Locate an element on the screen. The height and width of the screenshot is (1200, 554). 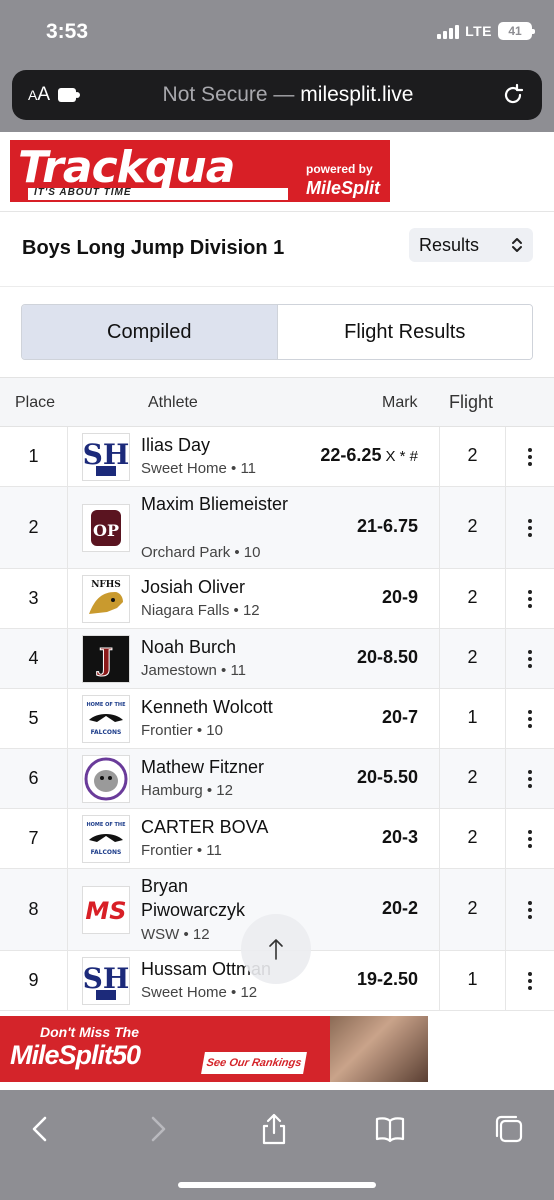
signal-icon is located at coordinates (448, 31).